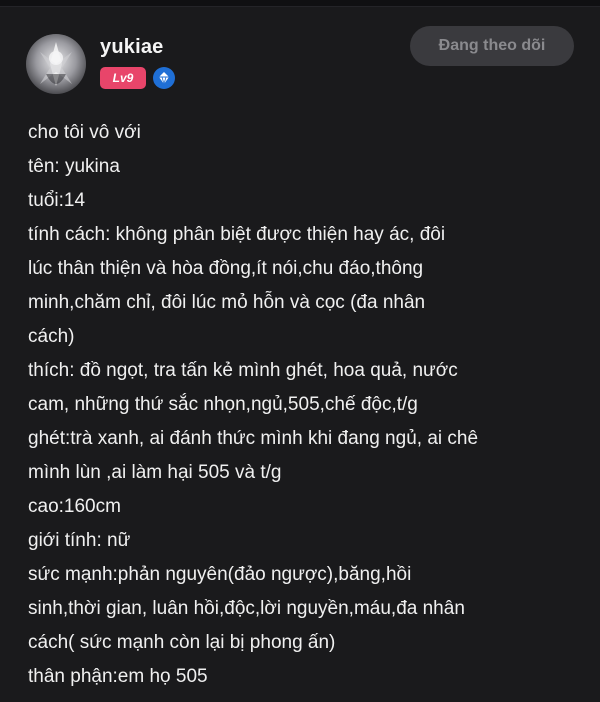 The height and width of the screenshot is (702, 600). I want to click on post-header: yukiae Lv9 Đang theo dõi, so click(300, 56).